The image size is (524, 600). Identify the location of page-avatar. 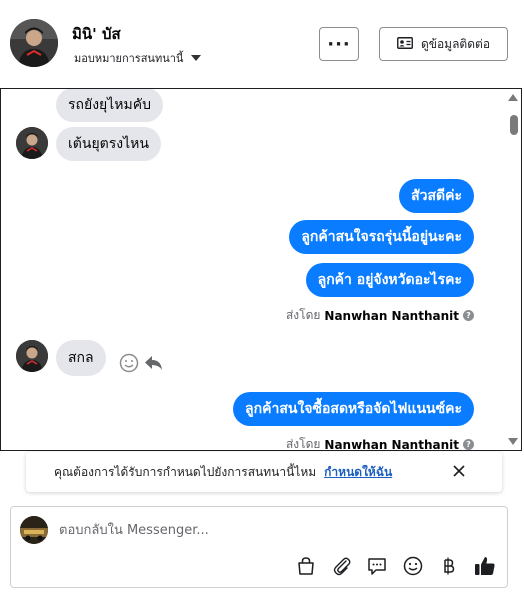
(34, 530).